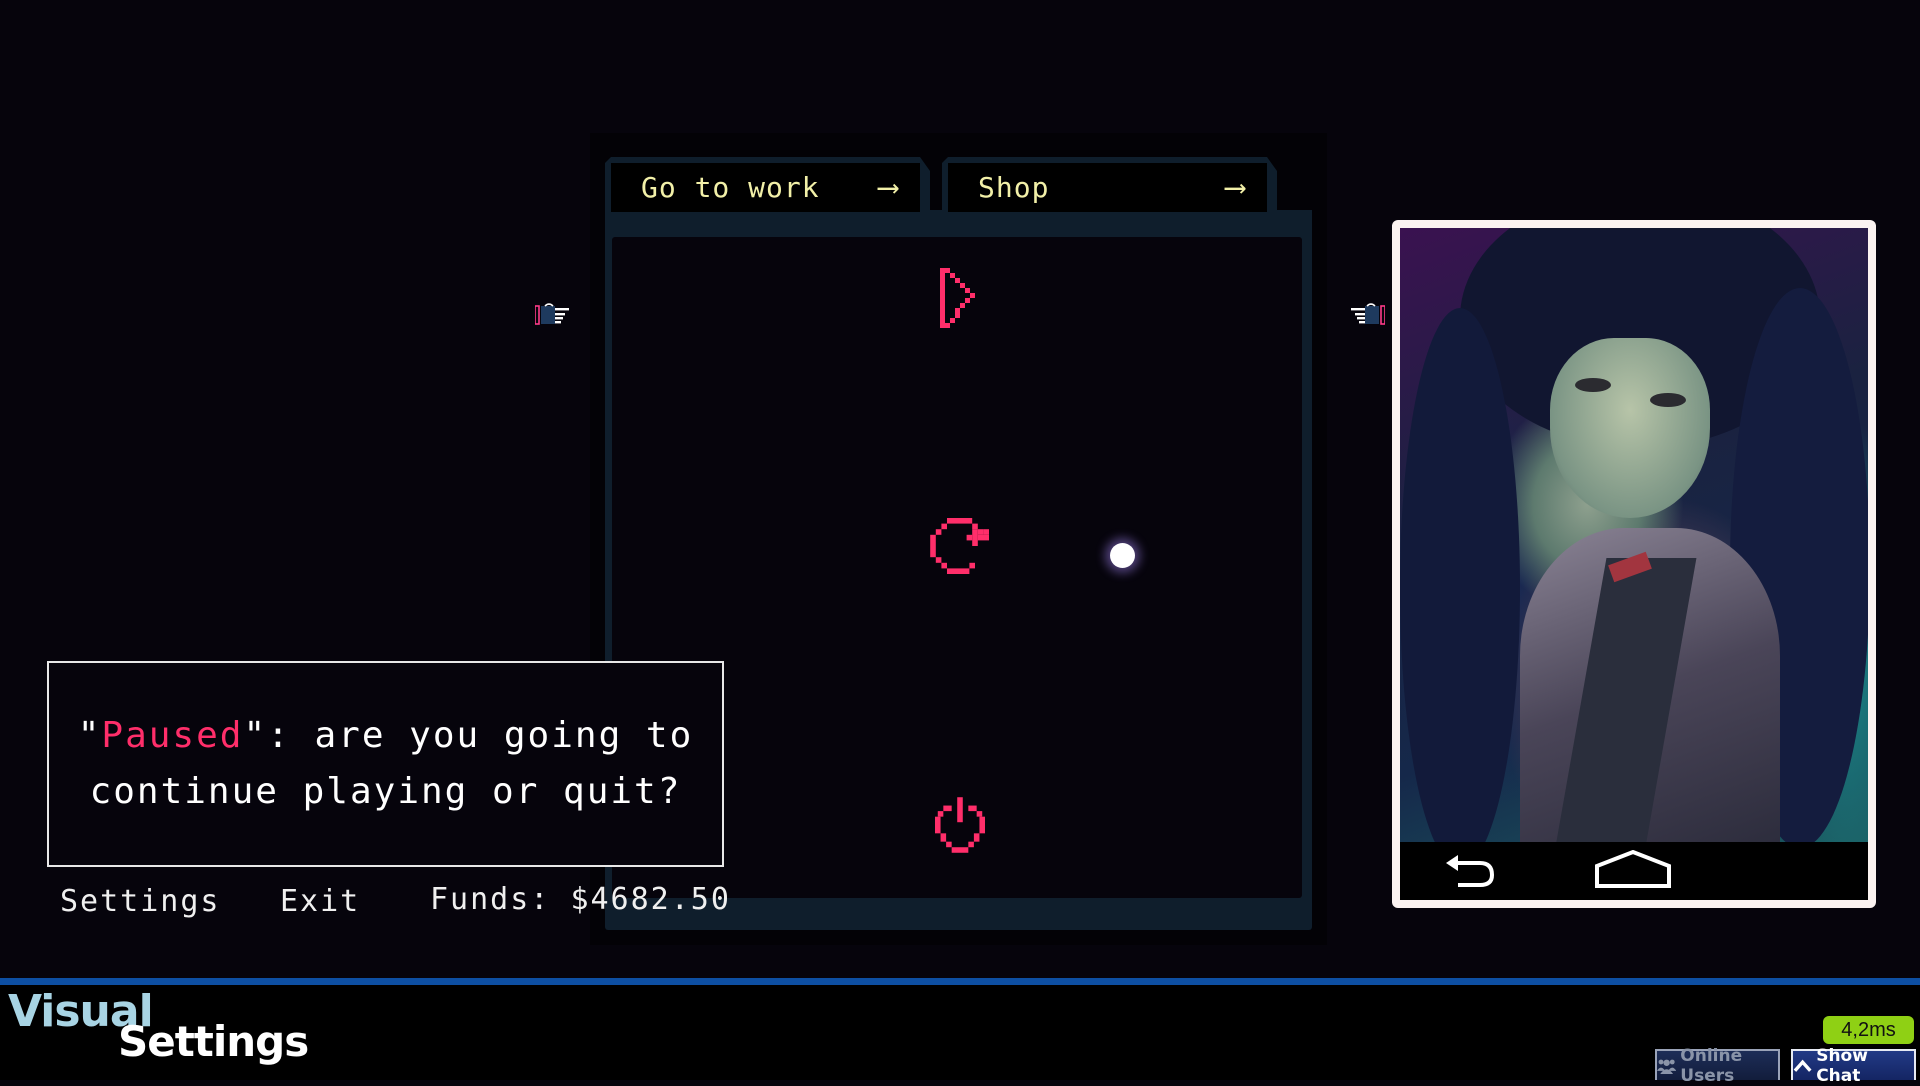 This screenshot has width=1920, height=1086. Describe the element at coordinates (140, 901) in the screenshot. I see `settings-button: Settings` at that location.